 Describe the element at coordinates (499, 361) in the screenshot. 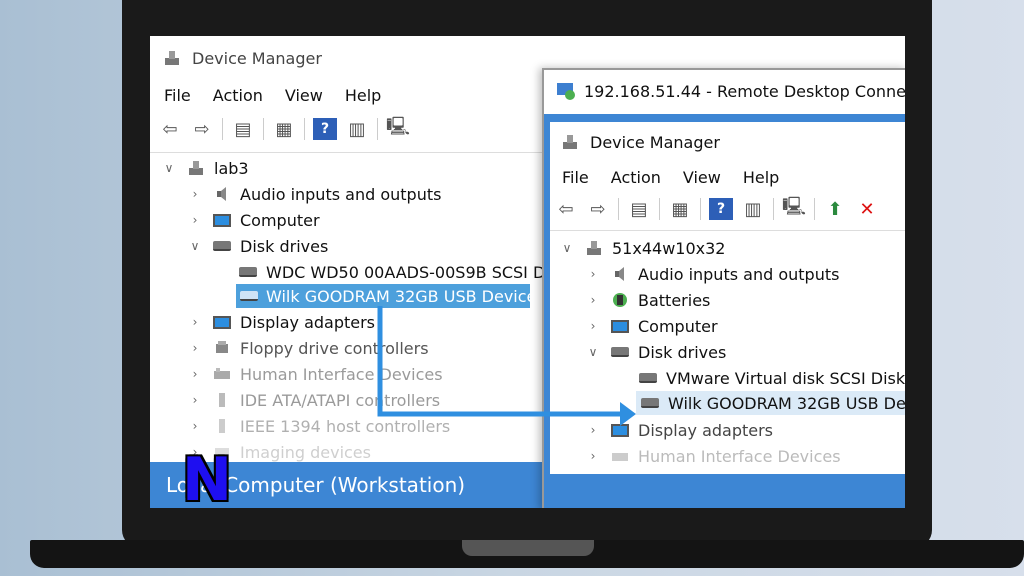

I see `arrow-line` at that location.